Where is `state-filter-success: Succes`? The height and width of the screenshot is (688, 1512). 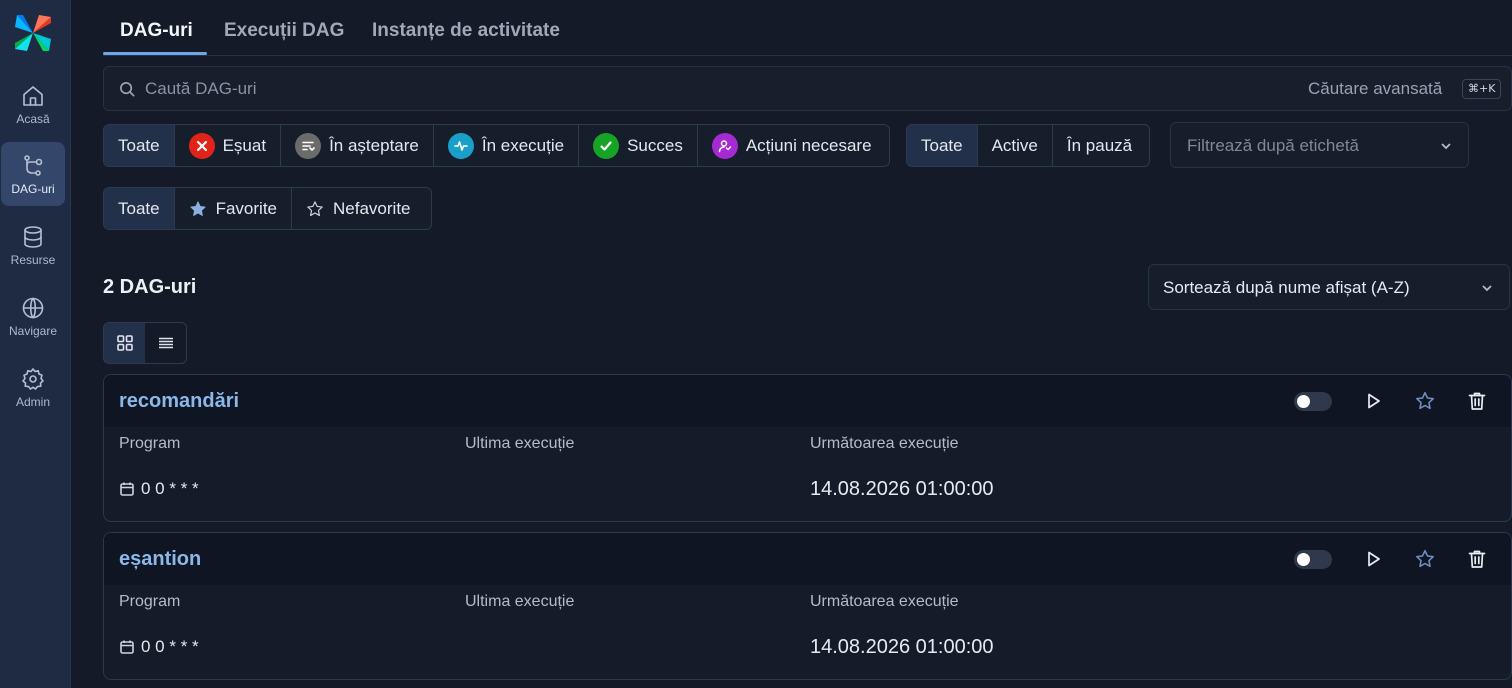
state-filter-success: Succes is located at coordinates (637, 145).